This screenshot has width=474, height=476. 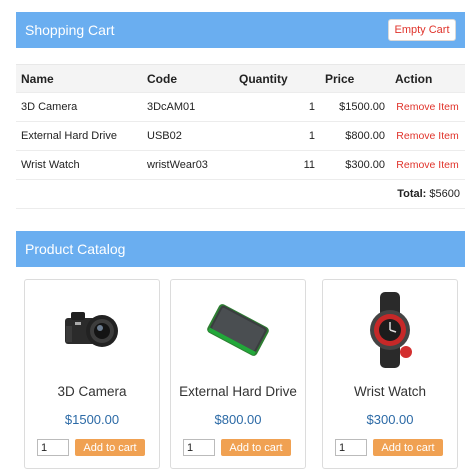 I want to click on table-row: 3D Camera 3DcAM01 1 $1500.00 Remove Item, so click(x=240, y=107).